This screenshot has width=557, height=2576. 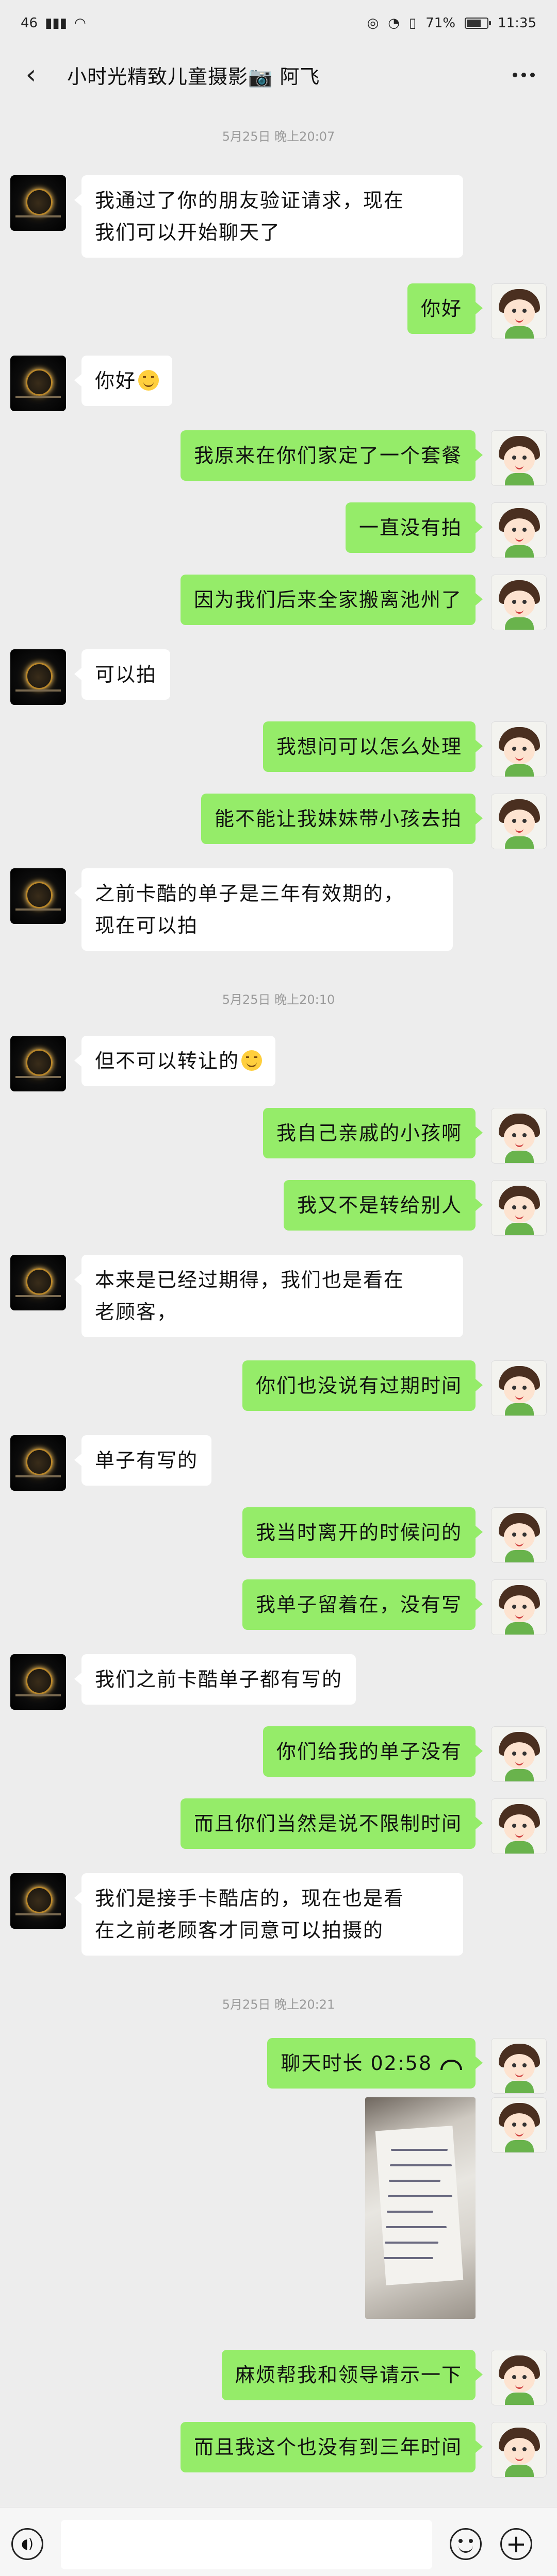 What do you see at coordinates (523, 74) in the screenshot?
I see `more-options-icon` at bounding box center [523, 74].